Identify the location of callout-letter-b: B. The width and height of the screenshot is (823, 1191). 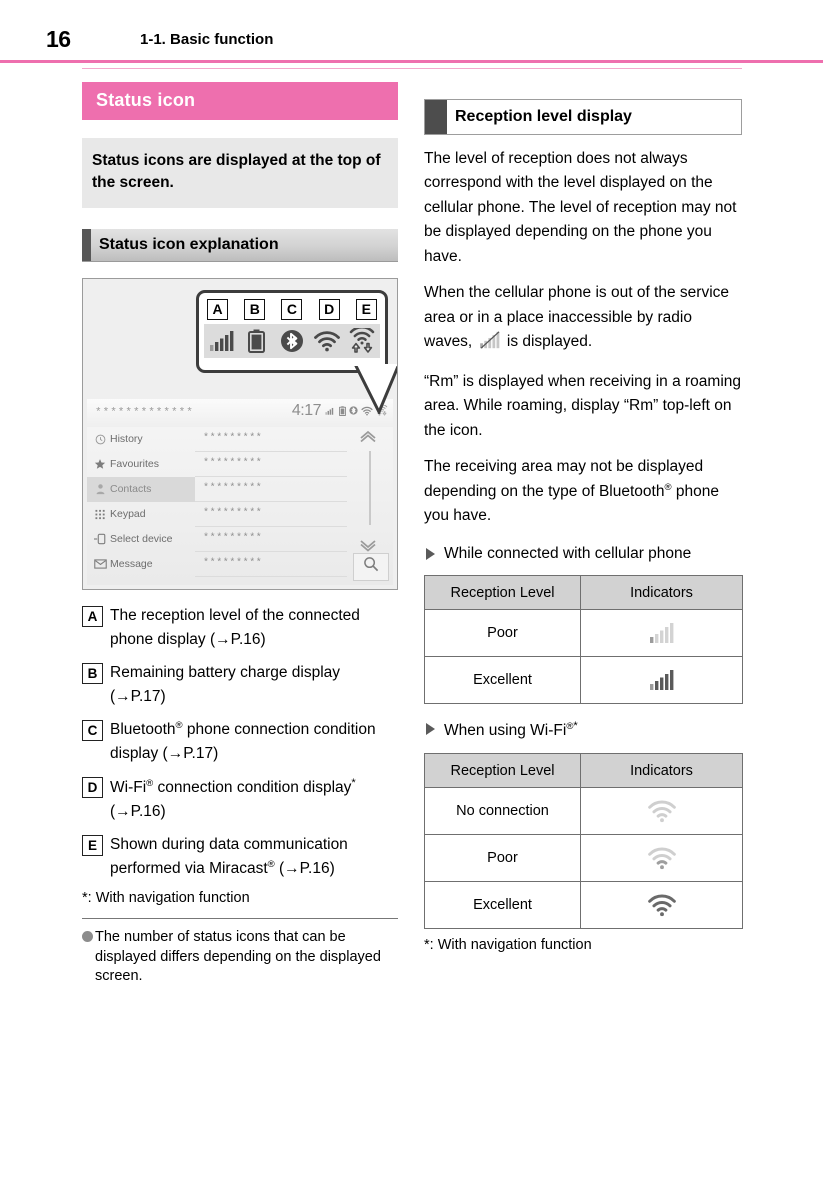
(255, 309).